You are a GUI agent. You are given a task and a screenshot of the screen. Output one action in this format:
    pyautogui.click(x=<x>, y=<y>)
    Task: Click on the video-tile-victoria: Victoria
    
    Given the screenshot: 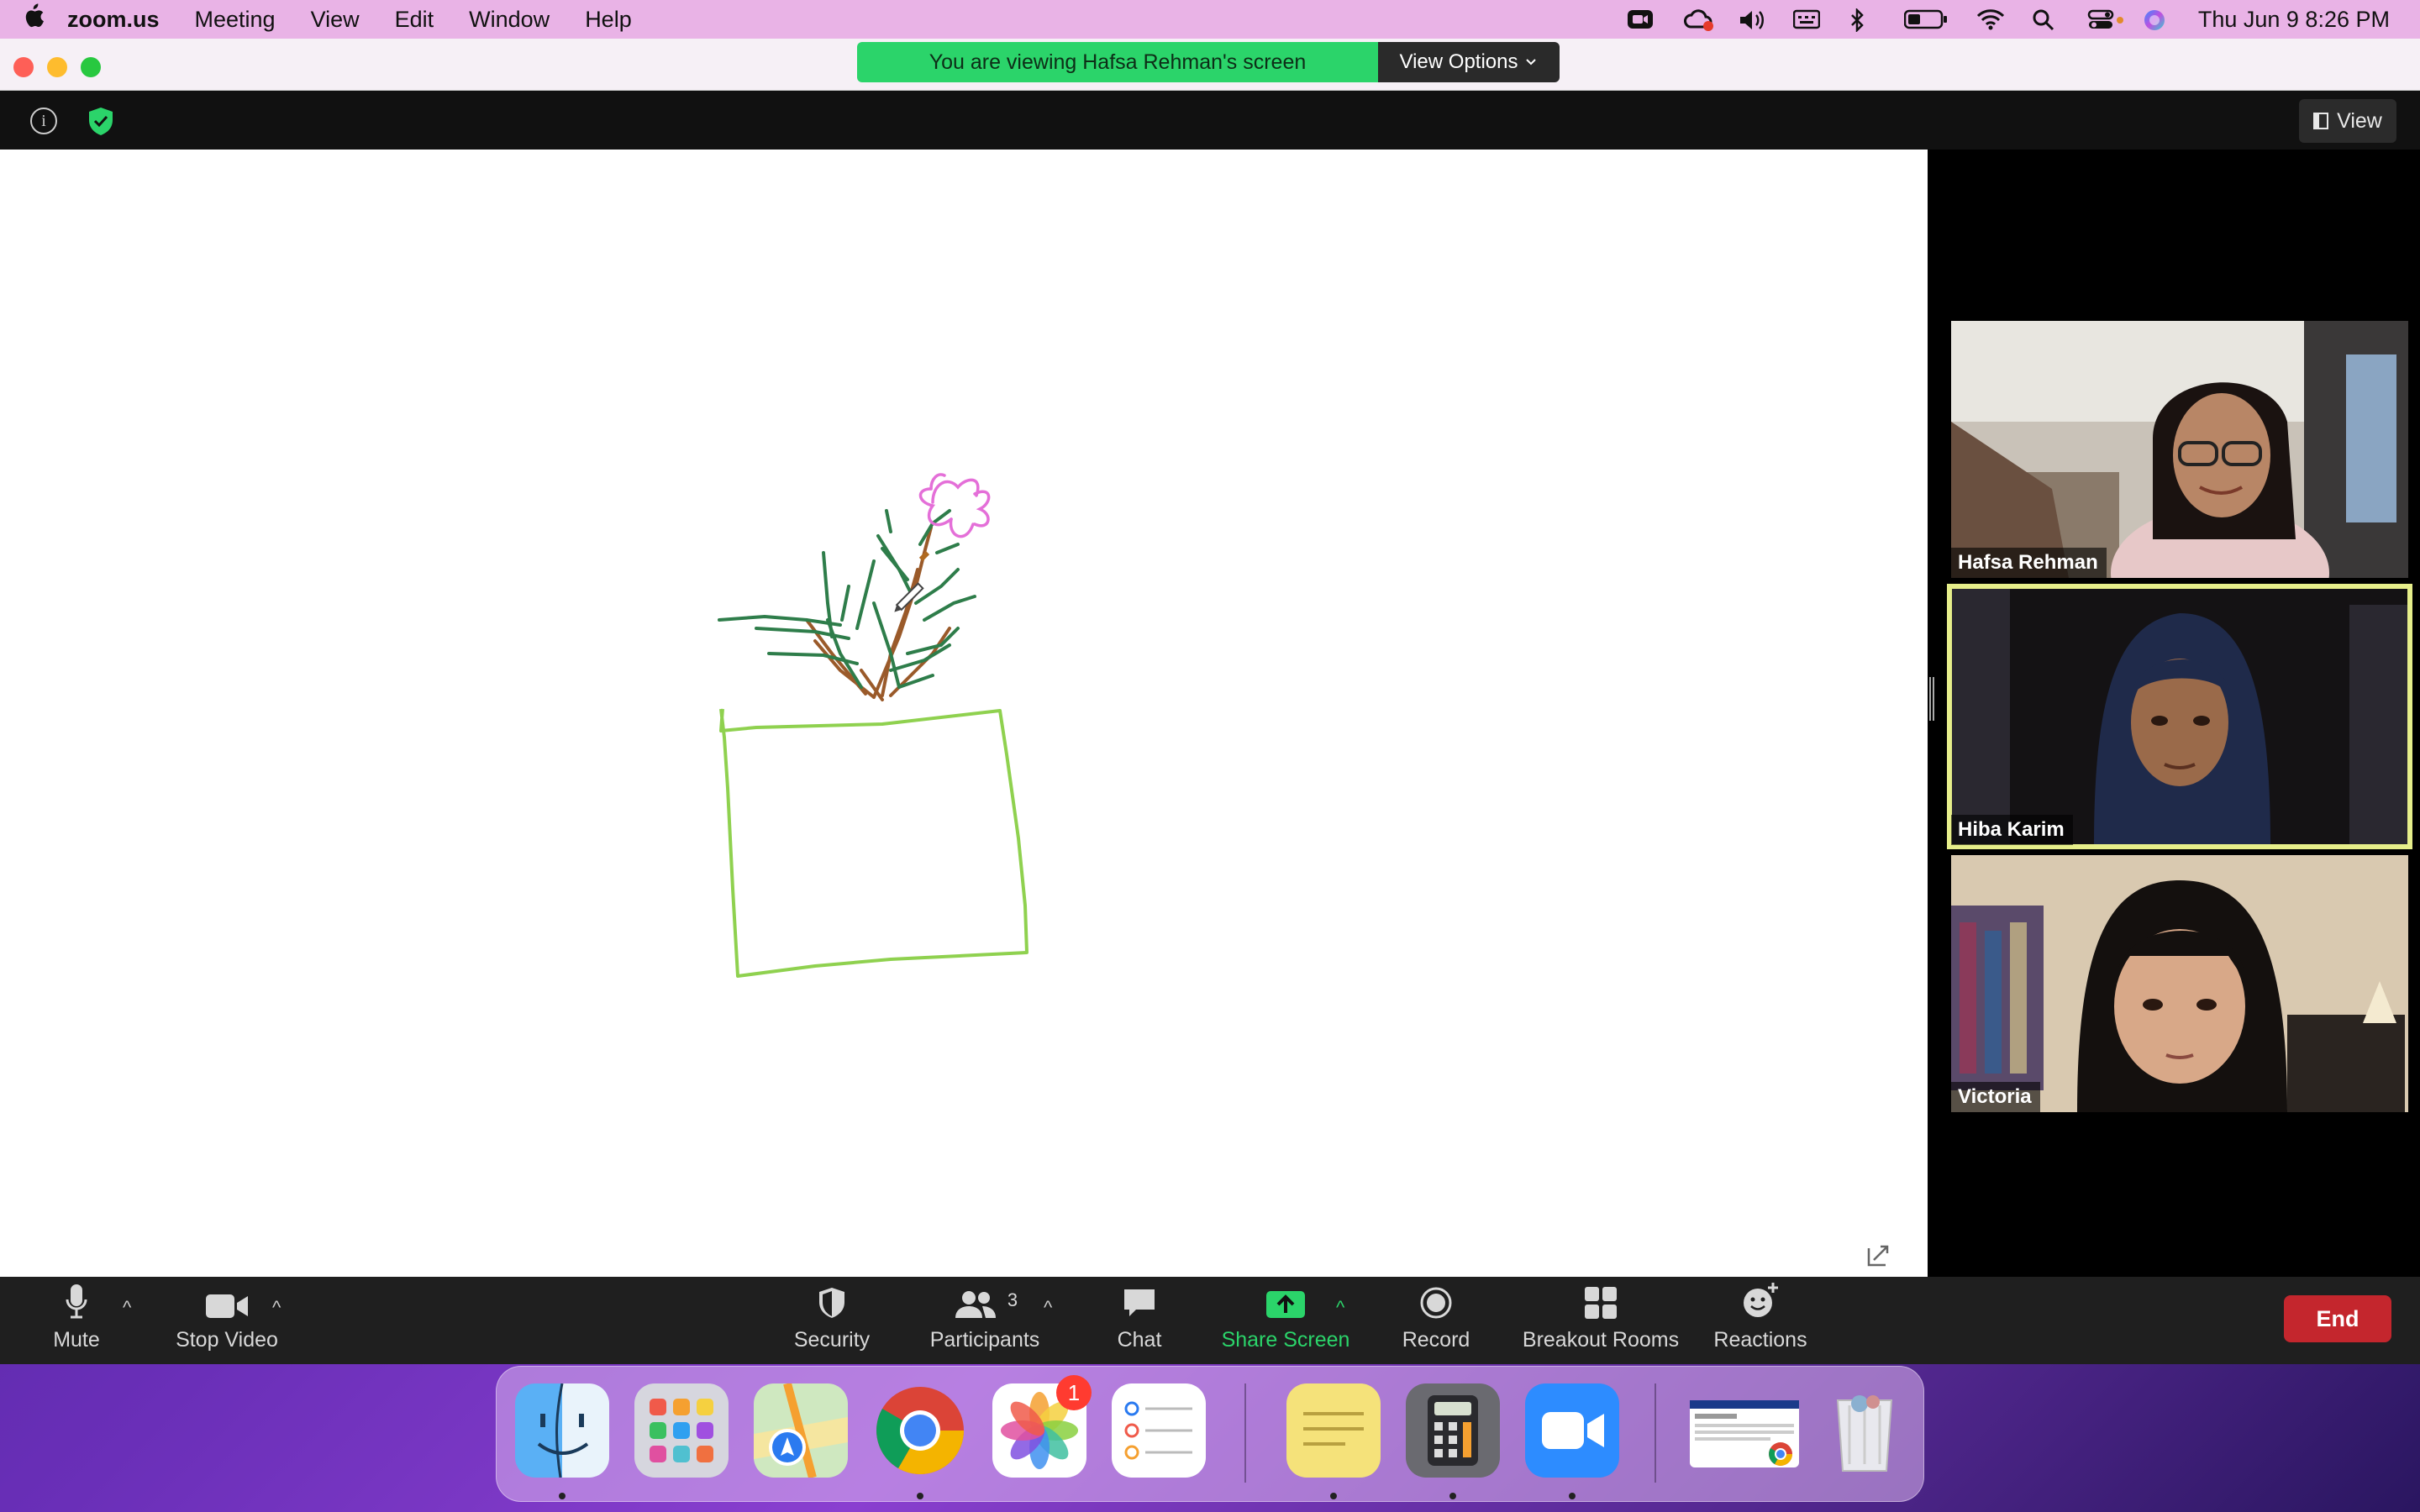 What is the action you would take?
    pyautogui.click(x=2179, y=983)
    